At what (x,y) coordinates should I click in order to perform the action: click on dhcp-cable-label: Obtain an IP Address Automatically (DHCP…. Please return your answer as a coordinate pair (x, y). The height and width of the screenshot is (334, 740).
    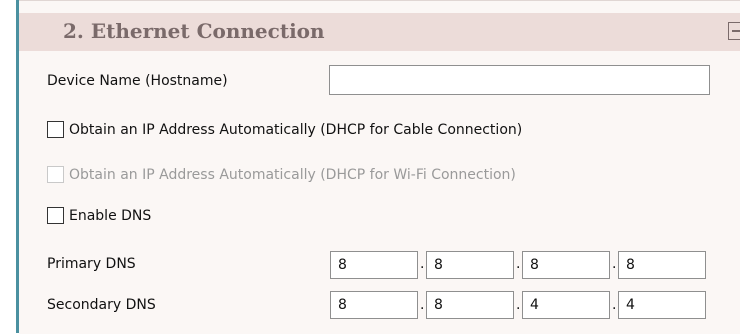
    Looking at the image, I should click on (296, 129).